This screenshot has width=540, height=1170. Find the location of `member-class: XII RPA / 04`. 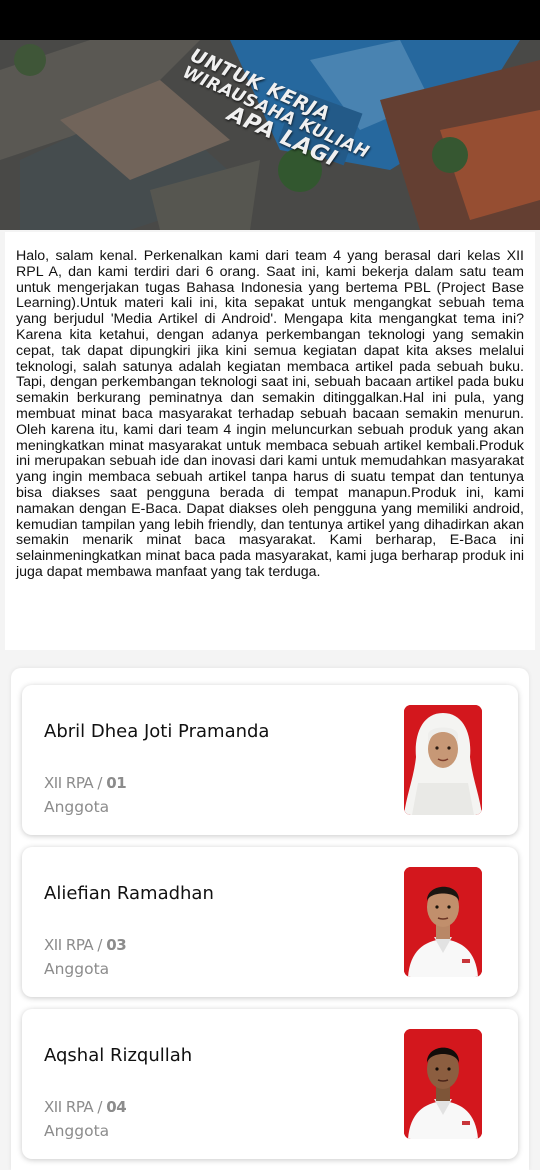

member-class: XII RPA / 04 is located at coordinates (85, 1107).